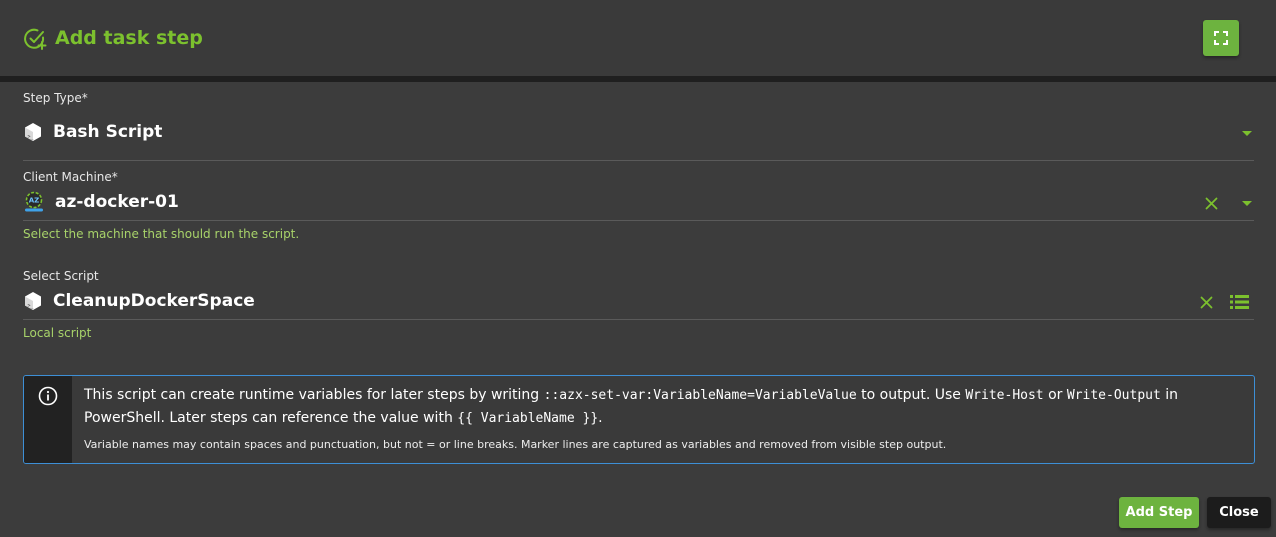  What do you see at coordinates (528, 418) in the screenshot?
I see `info-code-variable-name: {{ VariableName }}` at bounding box center [528, 418].